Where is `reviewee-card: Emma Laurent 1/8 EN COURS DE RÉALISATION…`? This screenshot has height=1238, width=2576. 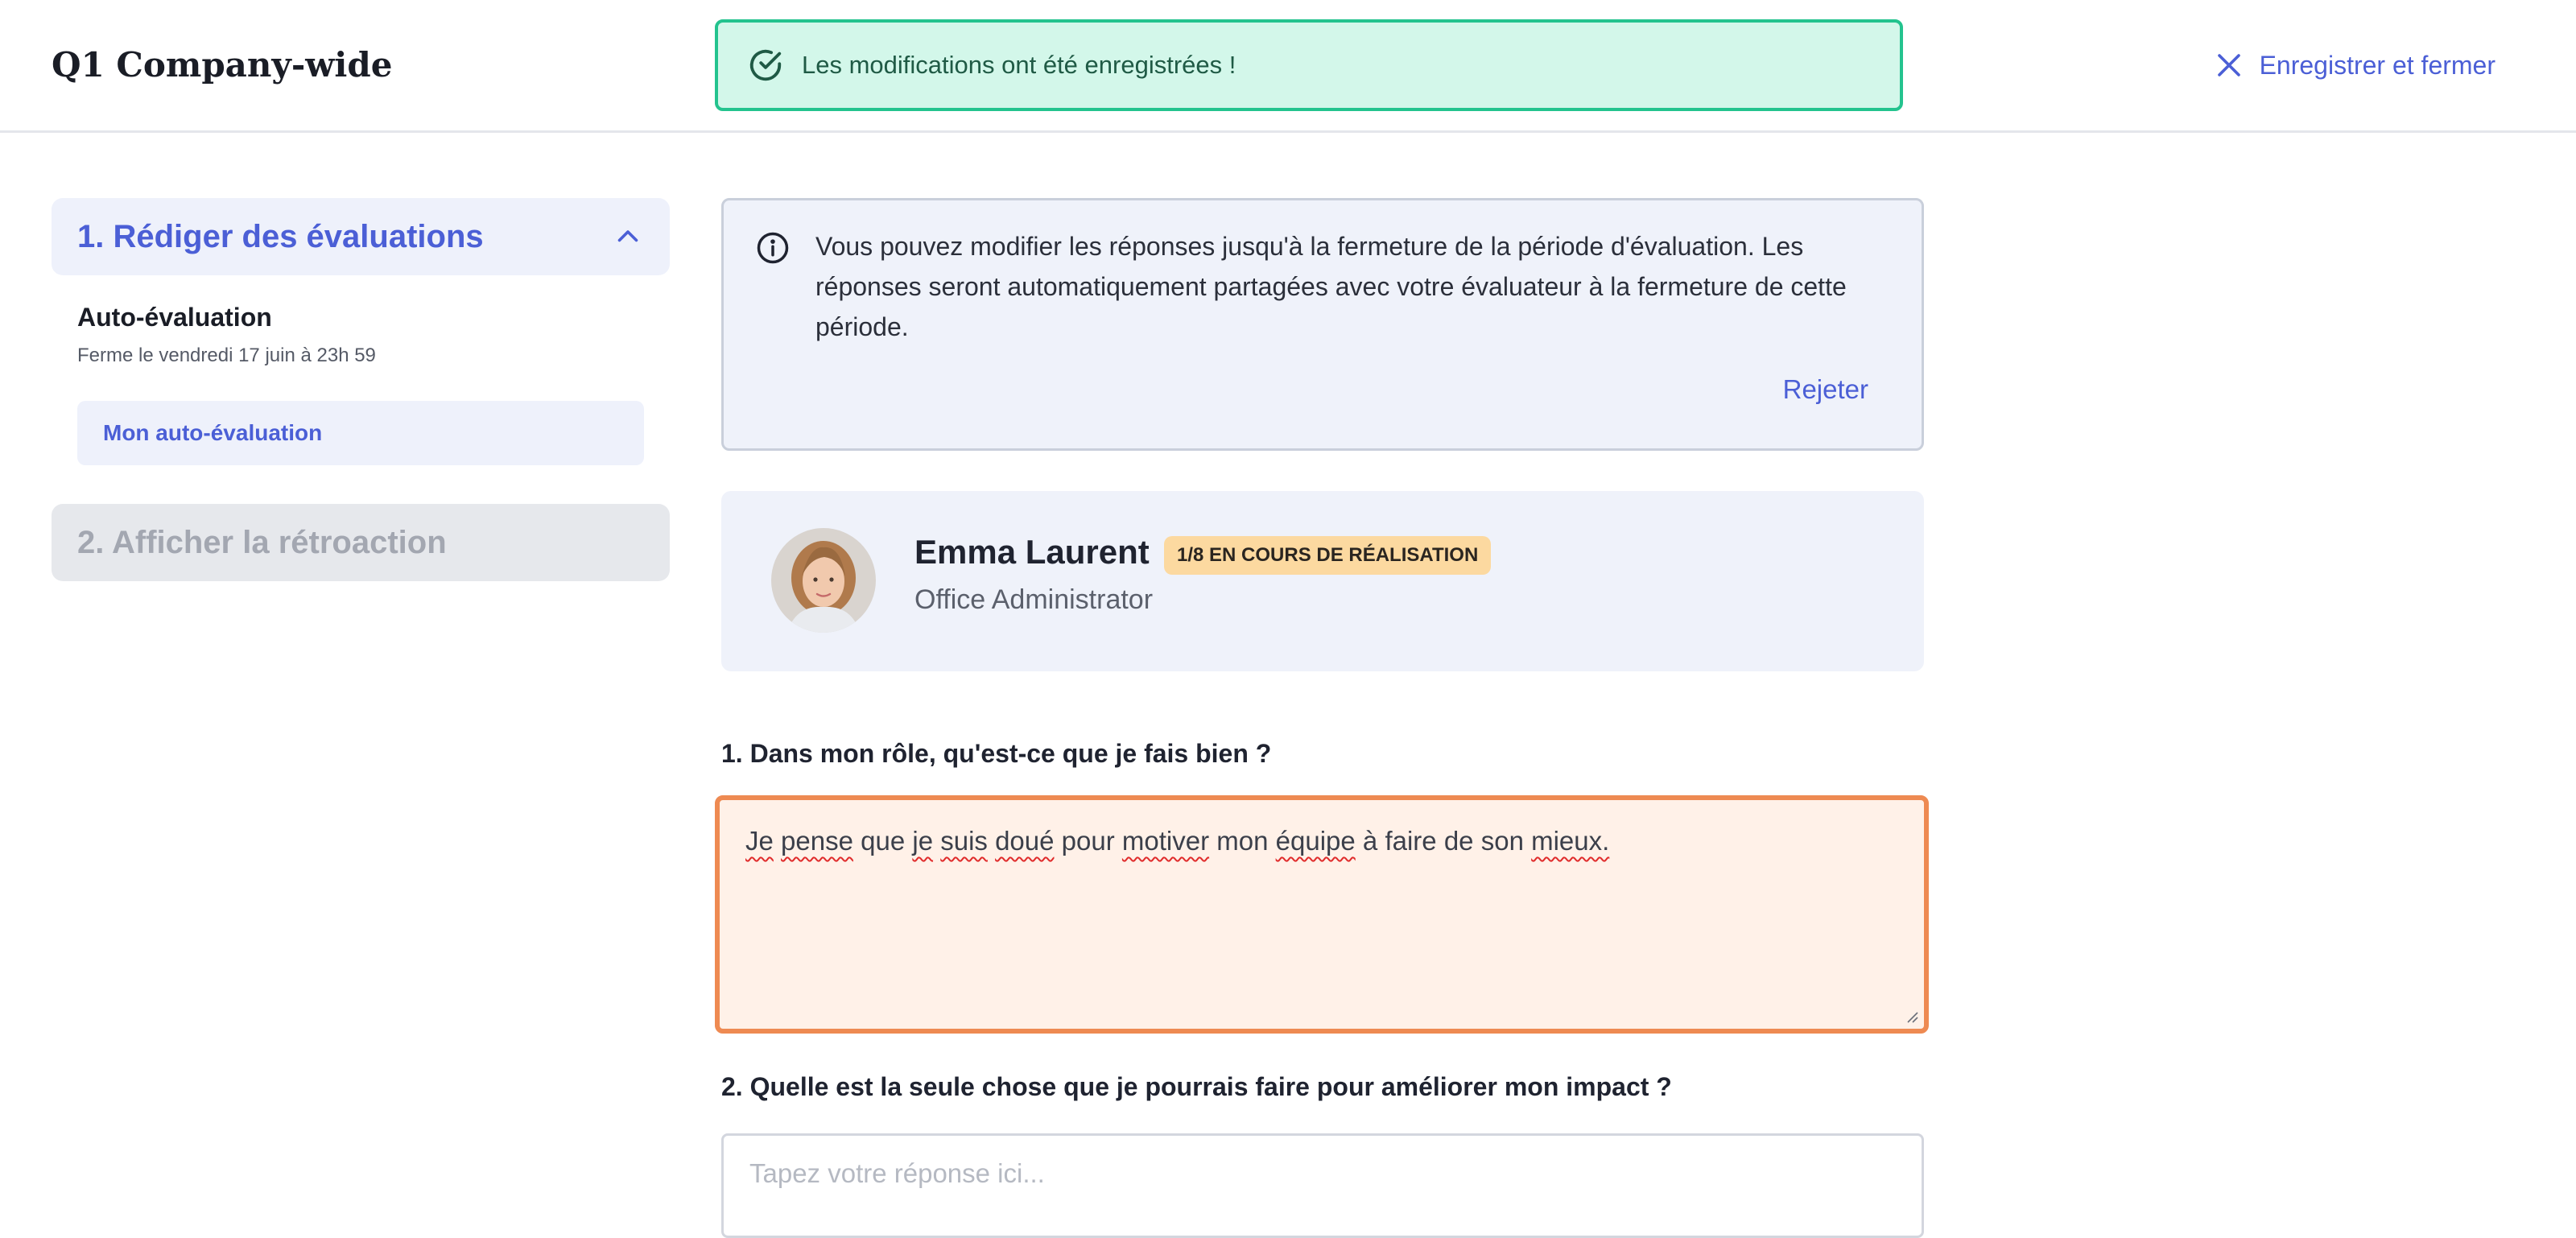 reviewee-card: Emma Laurent 1/8 EN COURS DE RÉALISATION… is located at coordinates (1322, 581).